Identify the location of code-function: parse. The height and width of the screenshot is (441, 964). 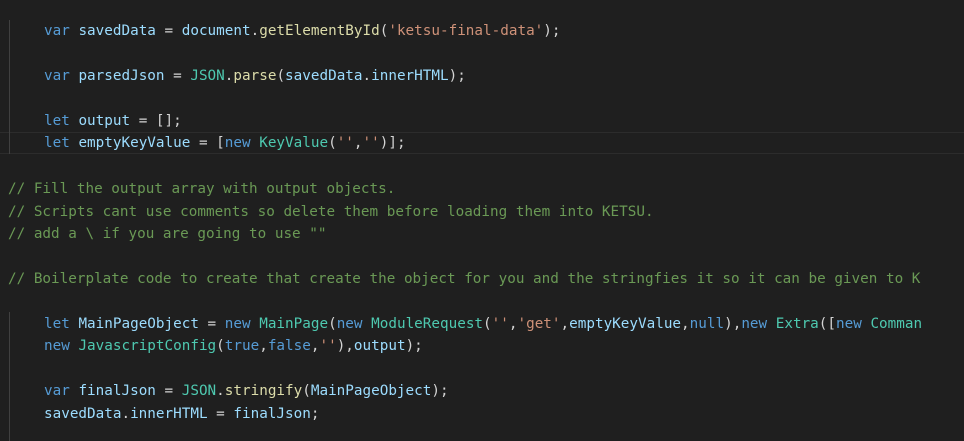
(255, 76).